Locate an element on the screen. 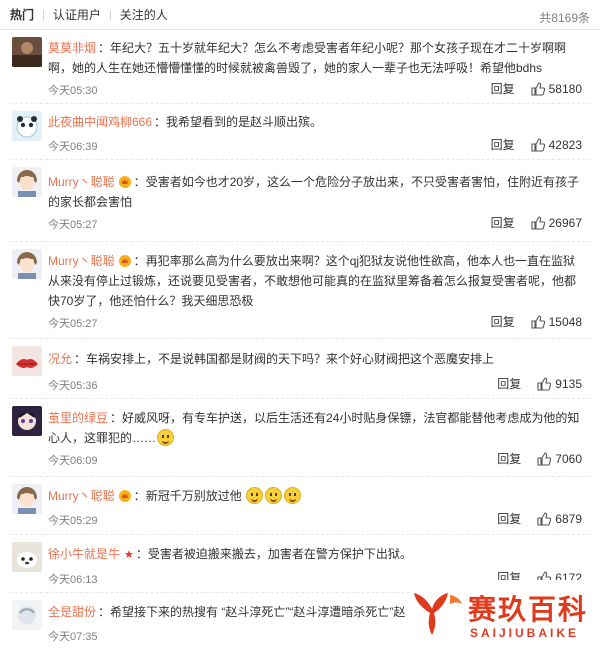  comment-username: 此夜曲中闻鸡柳666 is located at coordinates (100, 122).